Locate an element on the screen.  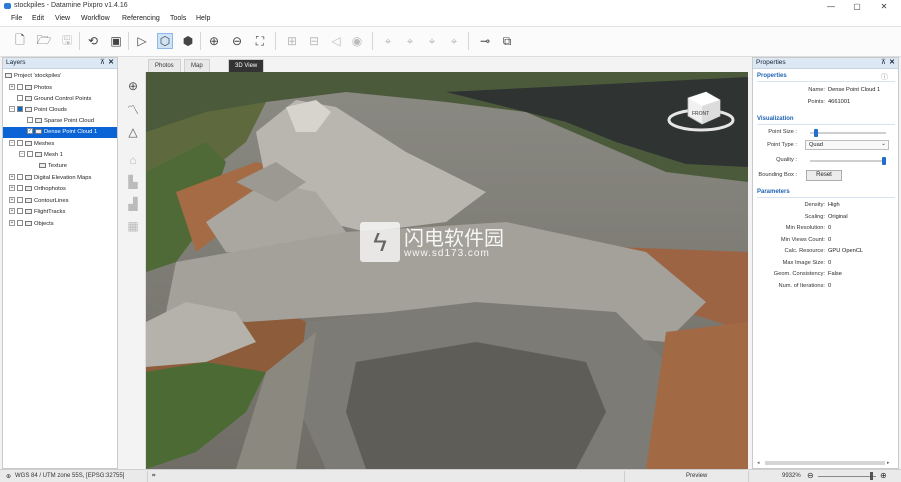
zoom-slider-handle is located at coordinates (871, 476).